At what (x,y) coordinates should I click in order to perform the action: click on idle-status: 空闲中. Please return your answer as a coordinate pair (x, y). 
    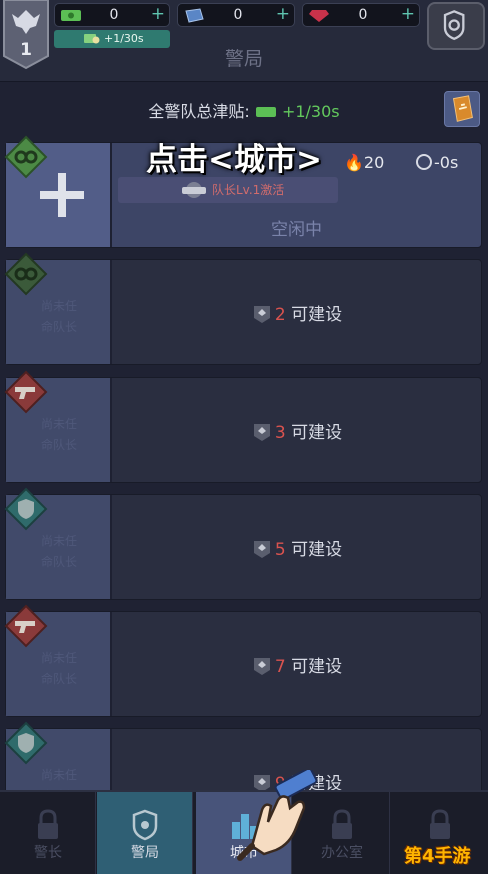
    Looking at the image, I should click on (296, 230).